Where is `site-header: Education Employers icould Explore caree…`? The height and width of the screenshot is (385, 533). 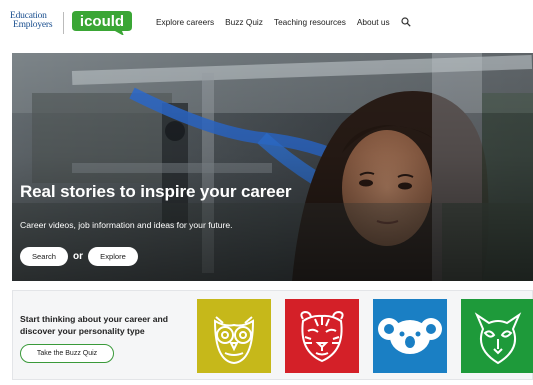 site-header: Education Employers icould Explore caree… is located at coordinates (266, 23).